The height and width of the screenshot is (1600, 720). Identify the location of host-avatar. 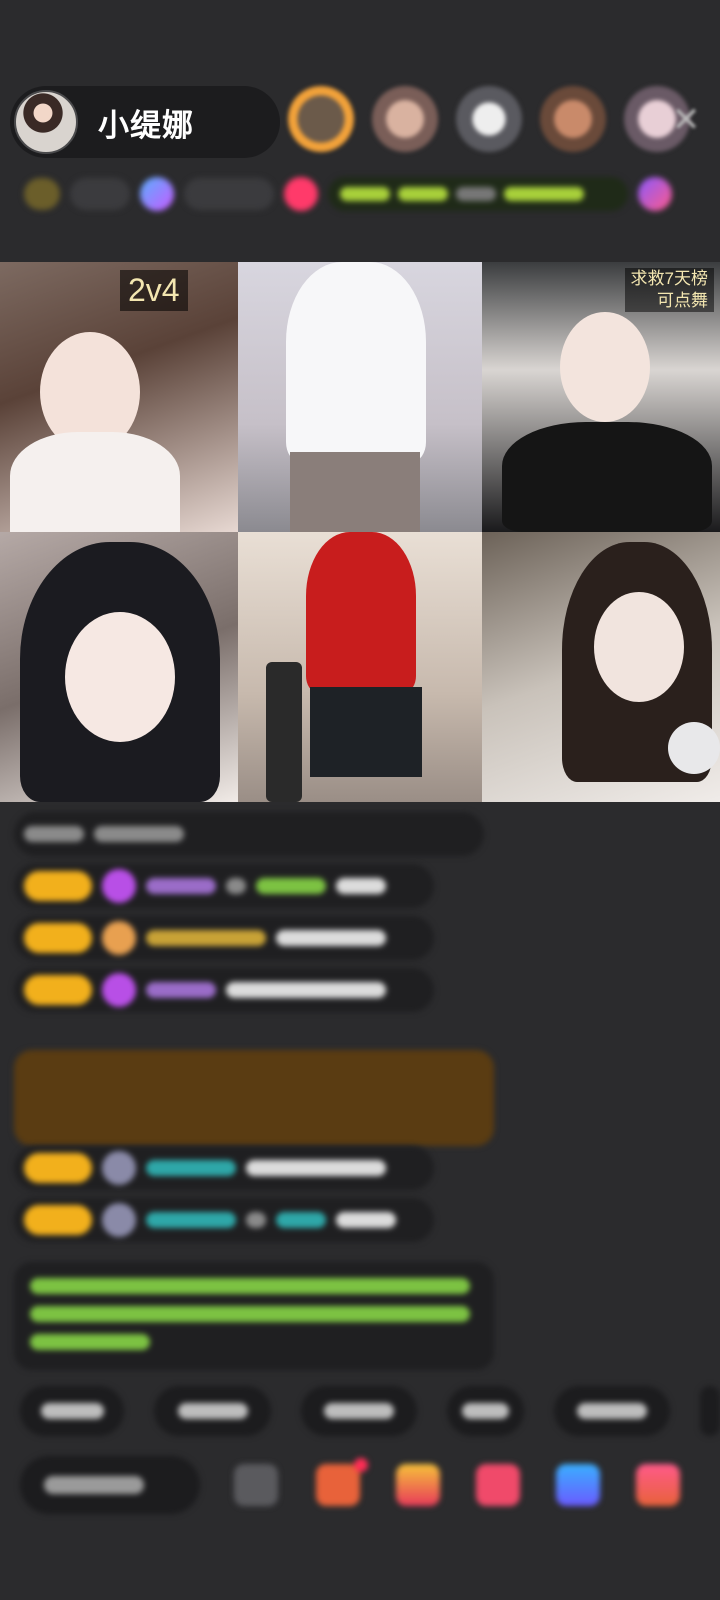
(46, 122).